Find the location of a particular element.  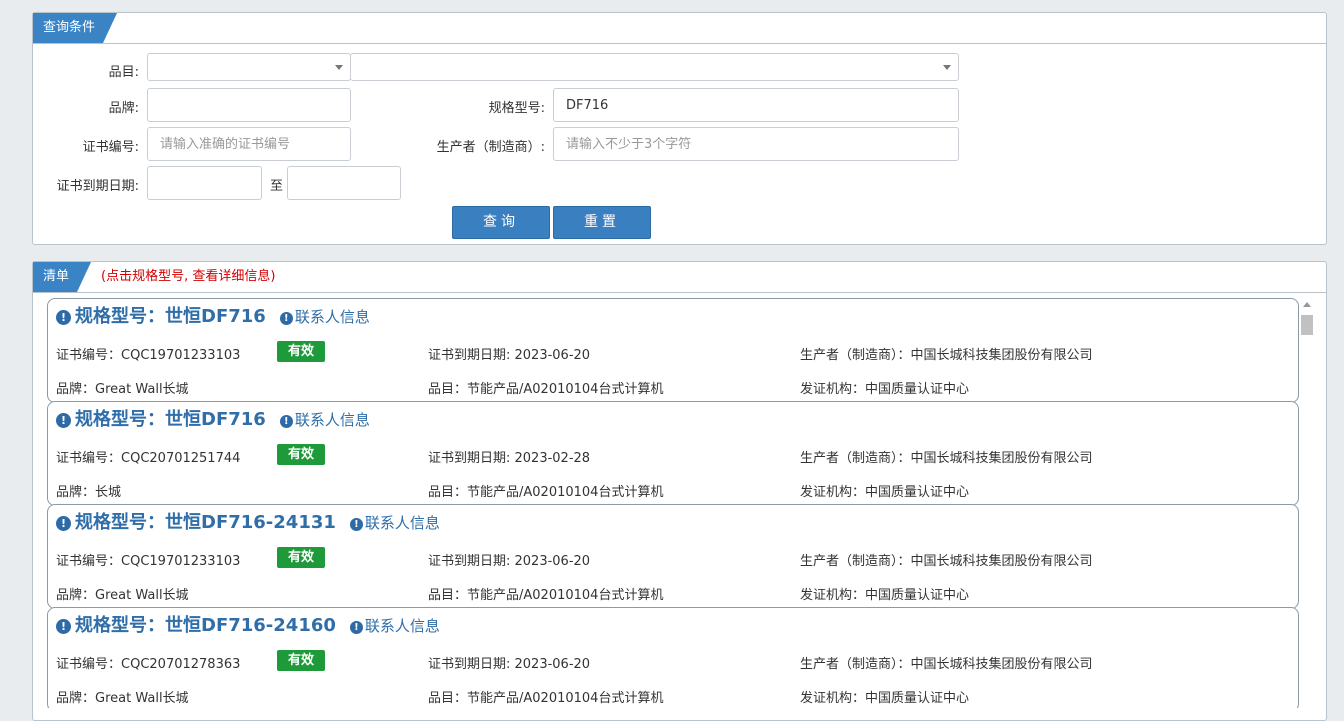

scroll-up-icon is located at coordinates (1307, 304).